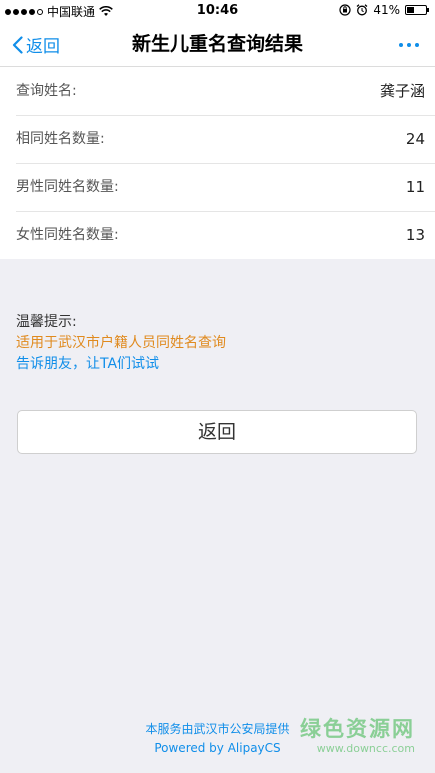  Describe the element at coordinates (402, 91) in the screenshot. I see `result-value: 龚子涵` at that location.